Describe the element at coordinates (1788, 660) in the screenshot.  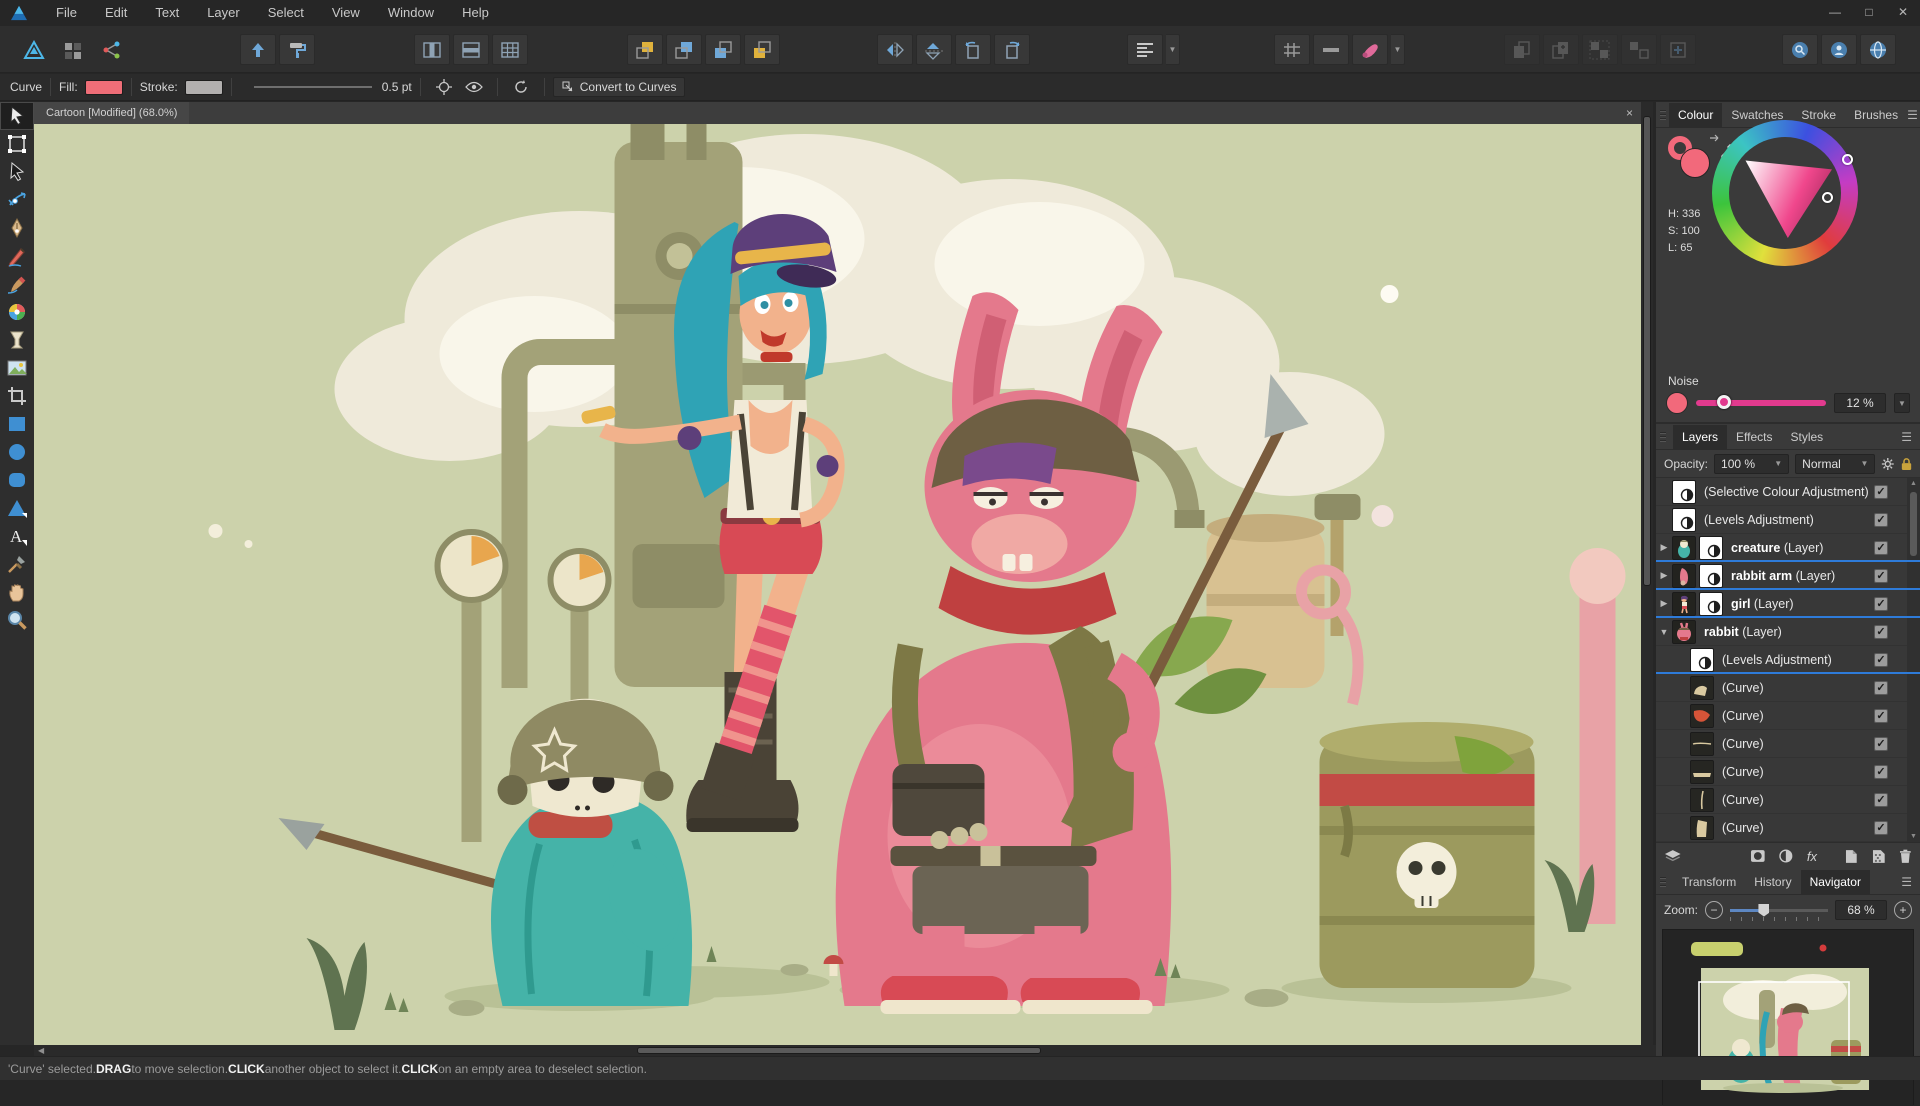
I see `layer-row: (Levels Adjustment) ✓` at that location.